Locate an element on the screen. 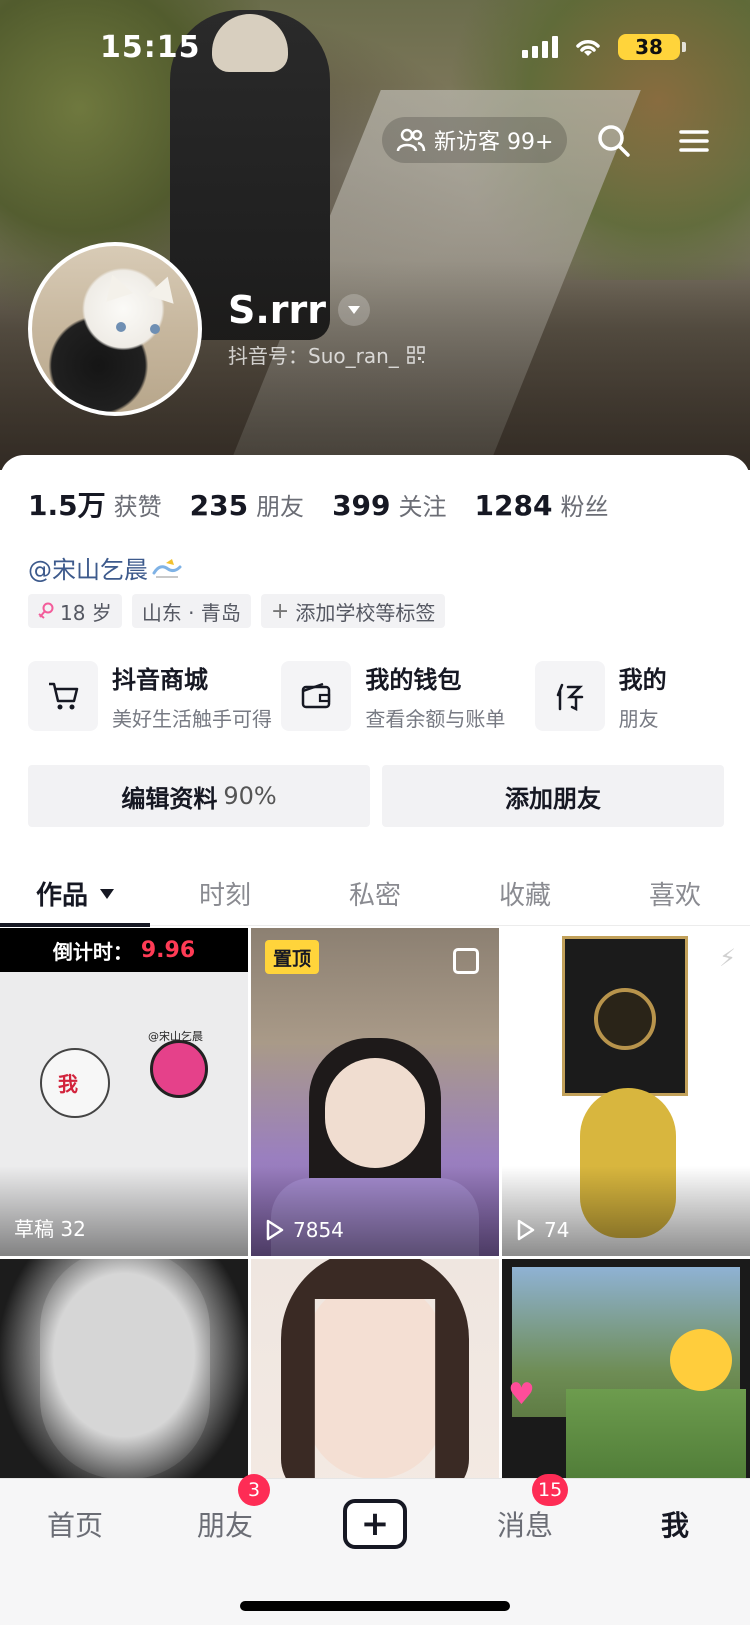 The height and width of the screenshot is (1625, 750). doodle-me-text: 我 is located at coordinates (68, 1084).